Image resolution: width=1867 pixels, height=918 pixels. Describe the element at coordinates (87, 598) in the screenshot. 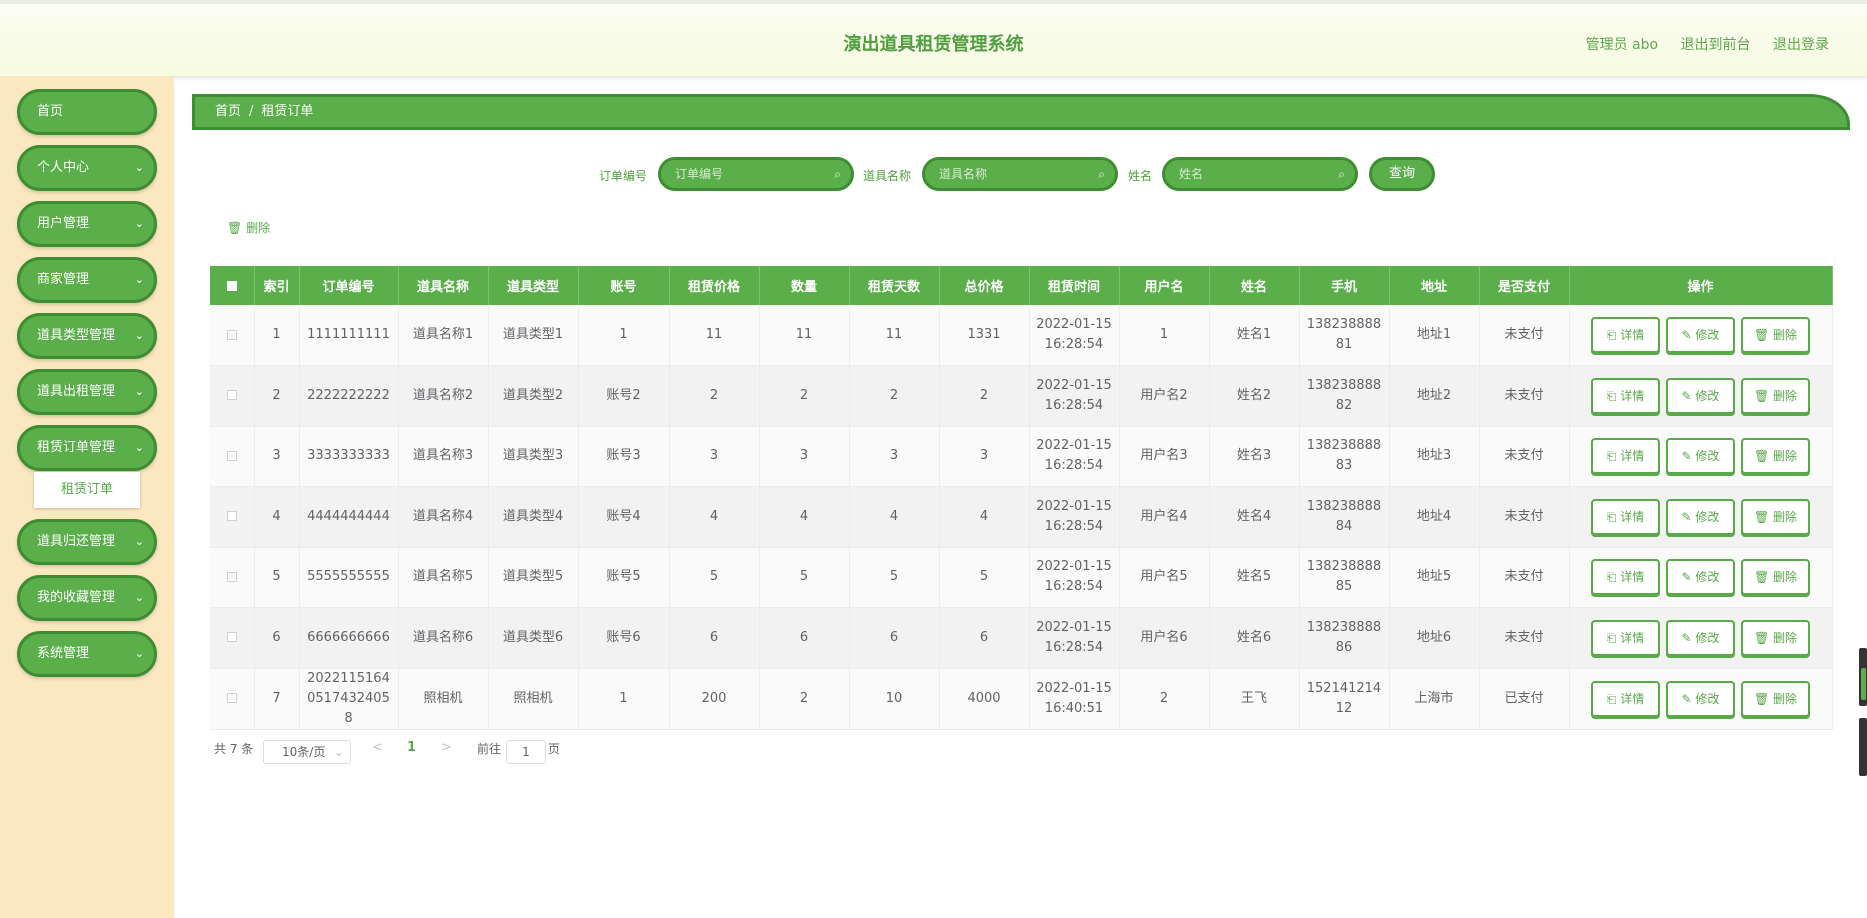

I see `sidebar-item: 我的收藏管理 ⌄` at that location.